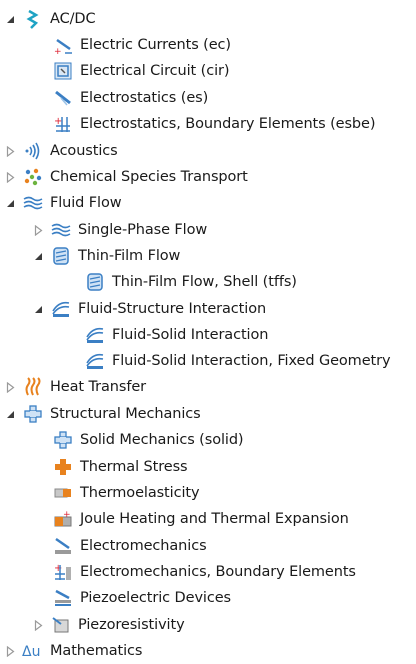 The width and height of the screenshot is (416, 664). Describe the element at coordinates (204, 282) in the screenshot. I see `tree-item-label: Thin-Film Flow, Shell (tffs)` at that location.